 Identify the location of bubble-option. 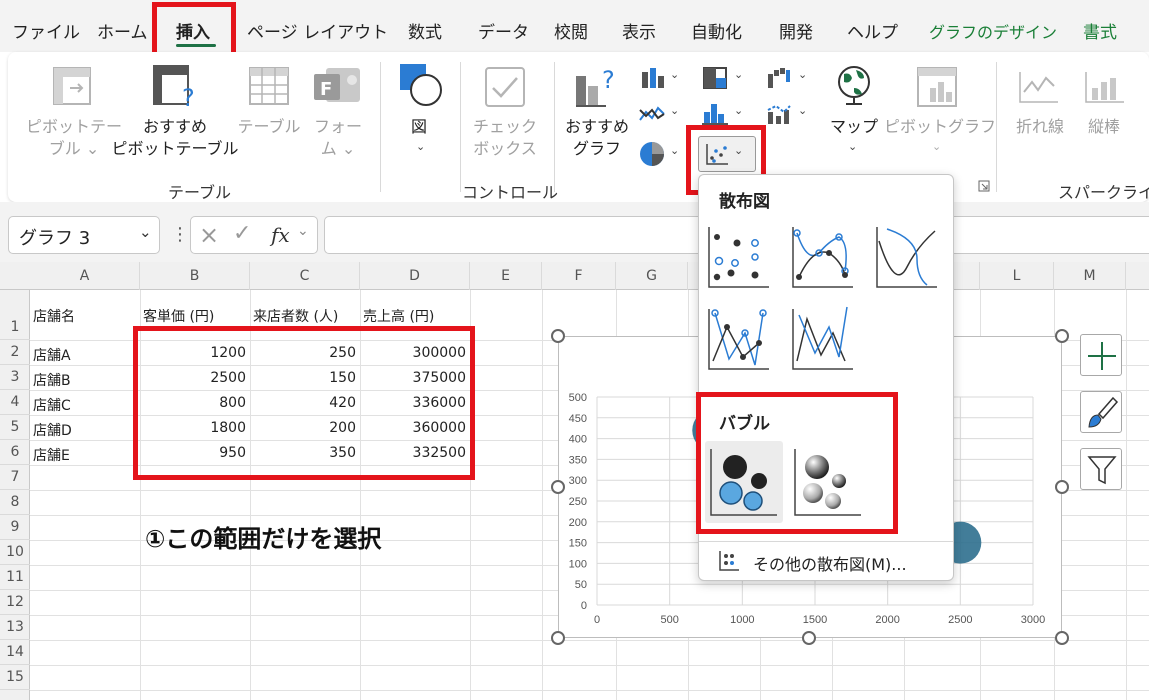
(744, 482).